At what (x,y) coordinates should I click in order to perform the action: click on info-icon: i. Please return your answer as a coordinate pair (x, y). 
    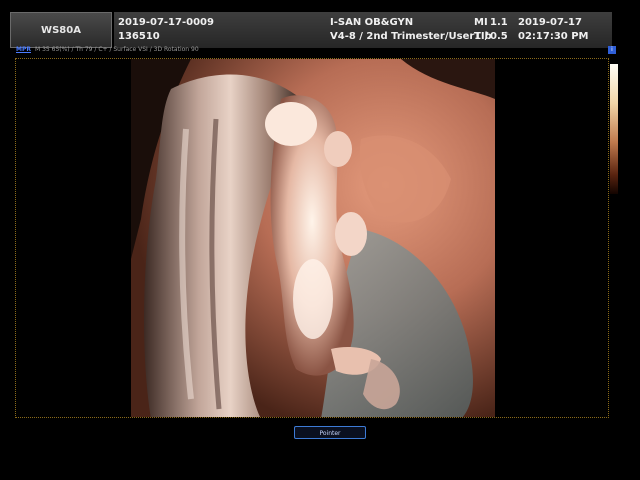
    Looking at the image, I should click on (612, 50).